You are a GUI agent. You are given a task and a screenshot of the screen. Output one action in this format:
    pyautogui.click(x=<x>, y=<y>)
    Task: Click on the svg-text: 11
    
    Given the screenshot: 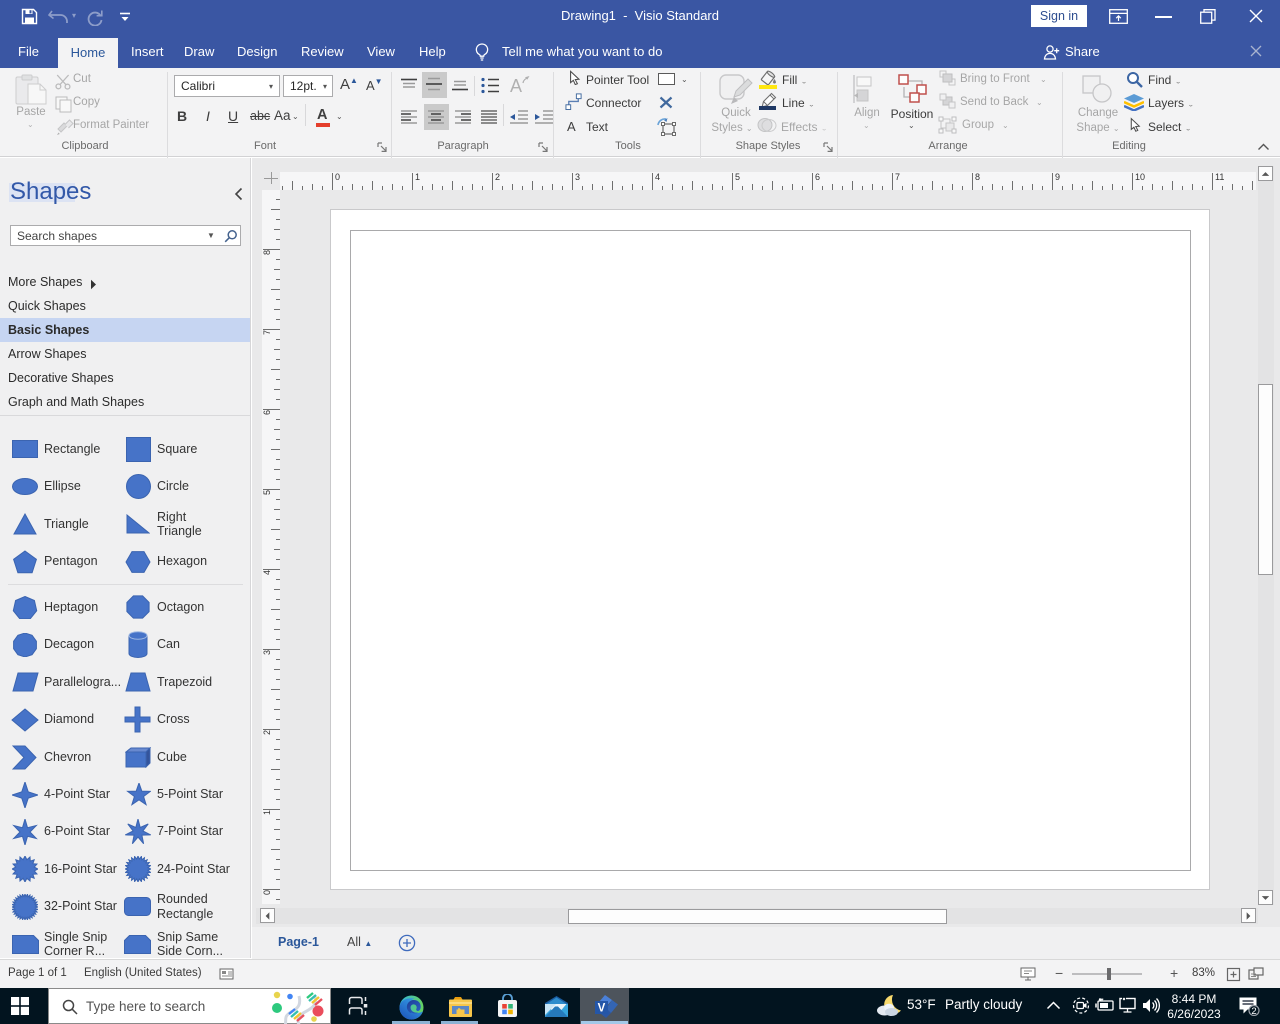 What is the action you would take?
    pyautogui.click(x=1219, y=177)
    